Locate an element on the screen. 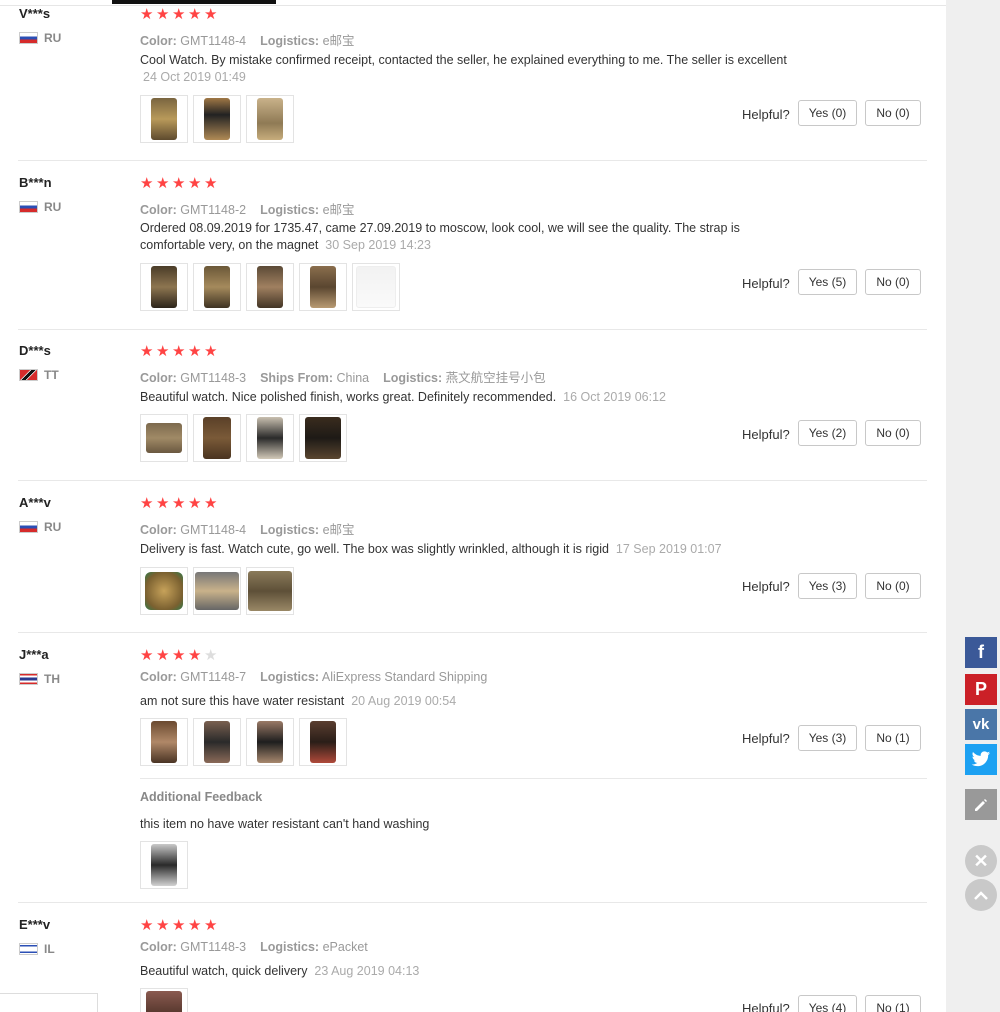 The width and height of the screenshot is (1000, 1012). edit-icon is located at coordinates (981, 804).